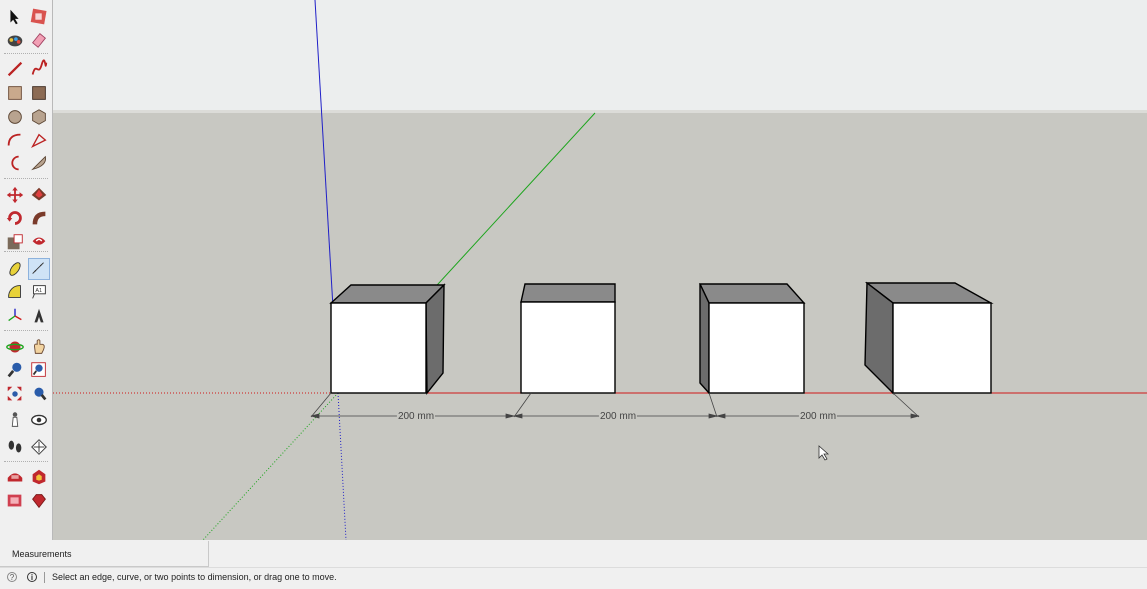  Describe the element at coordinates (15, 195) in the screenshot. I see `move-icon` at that location.